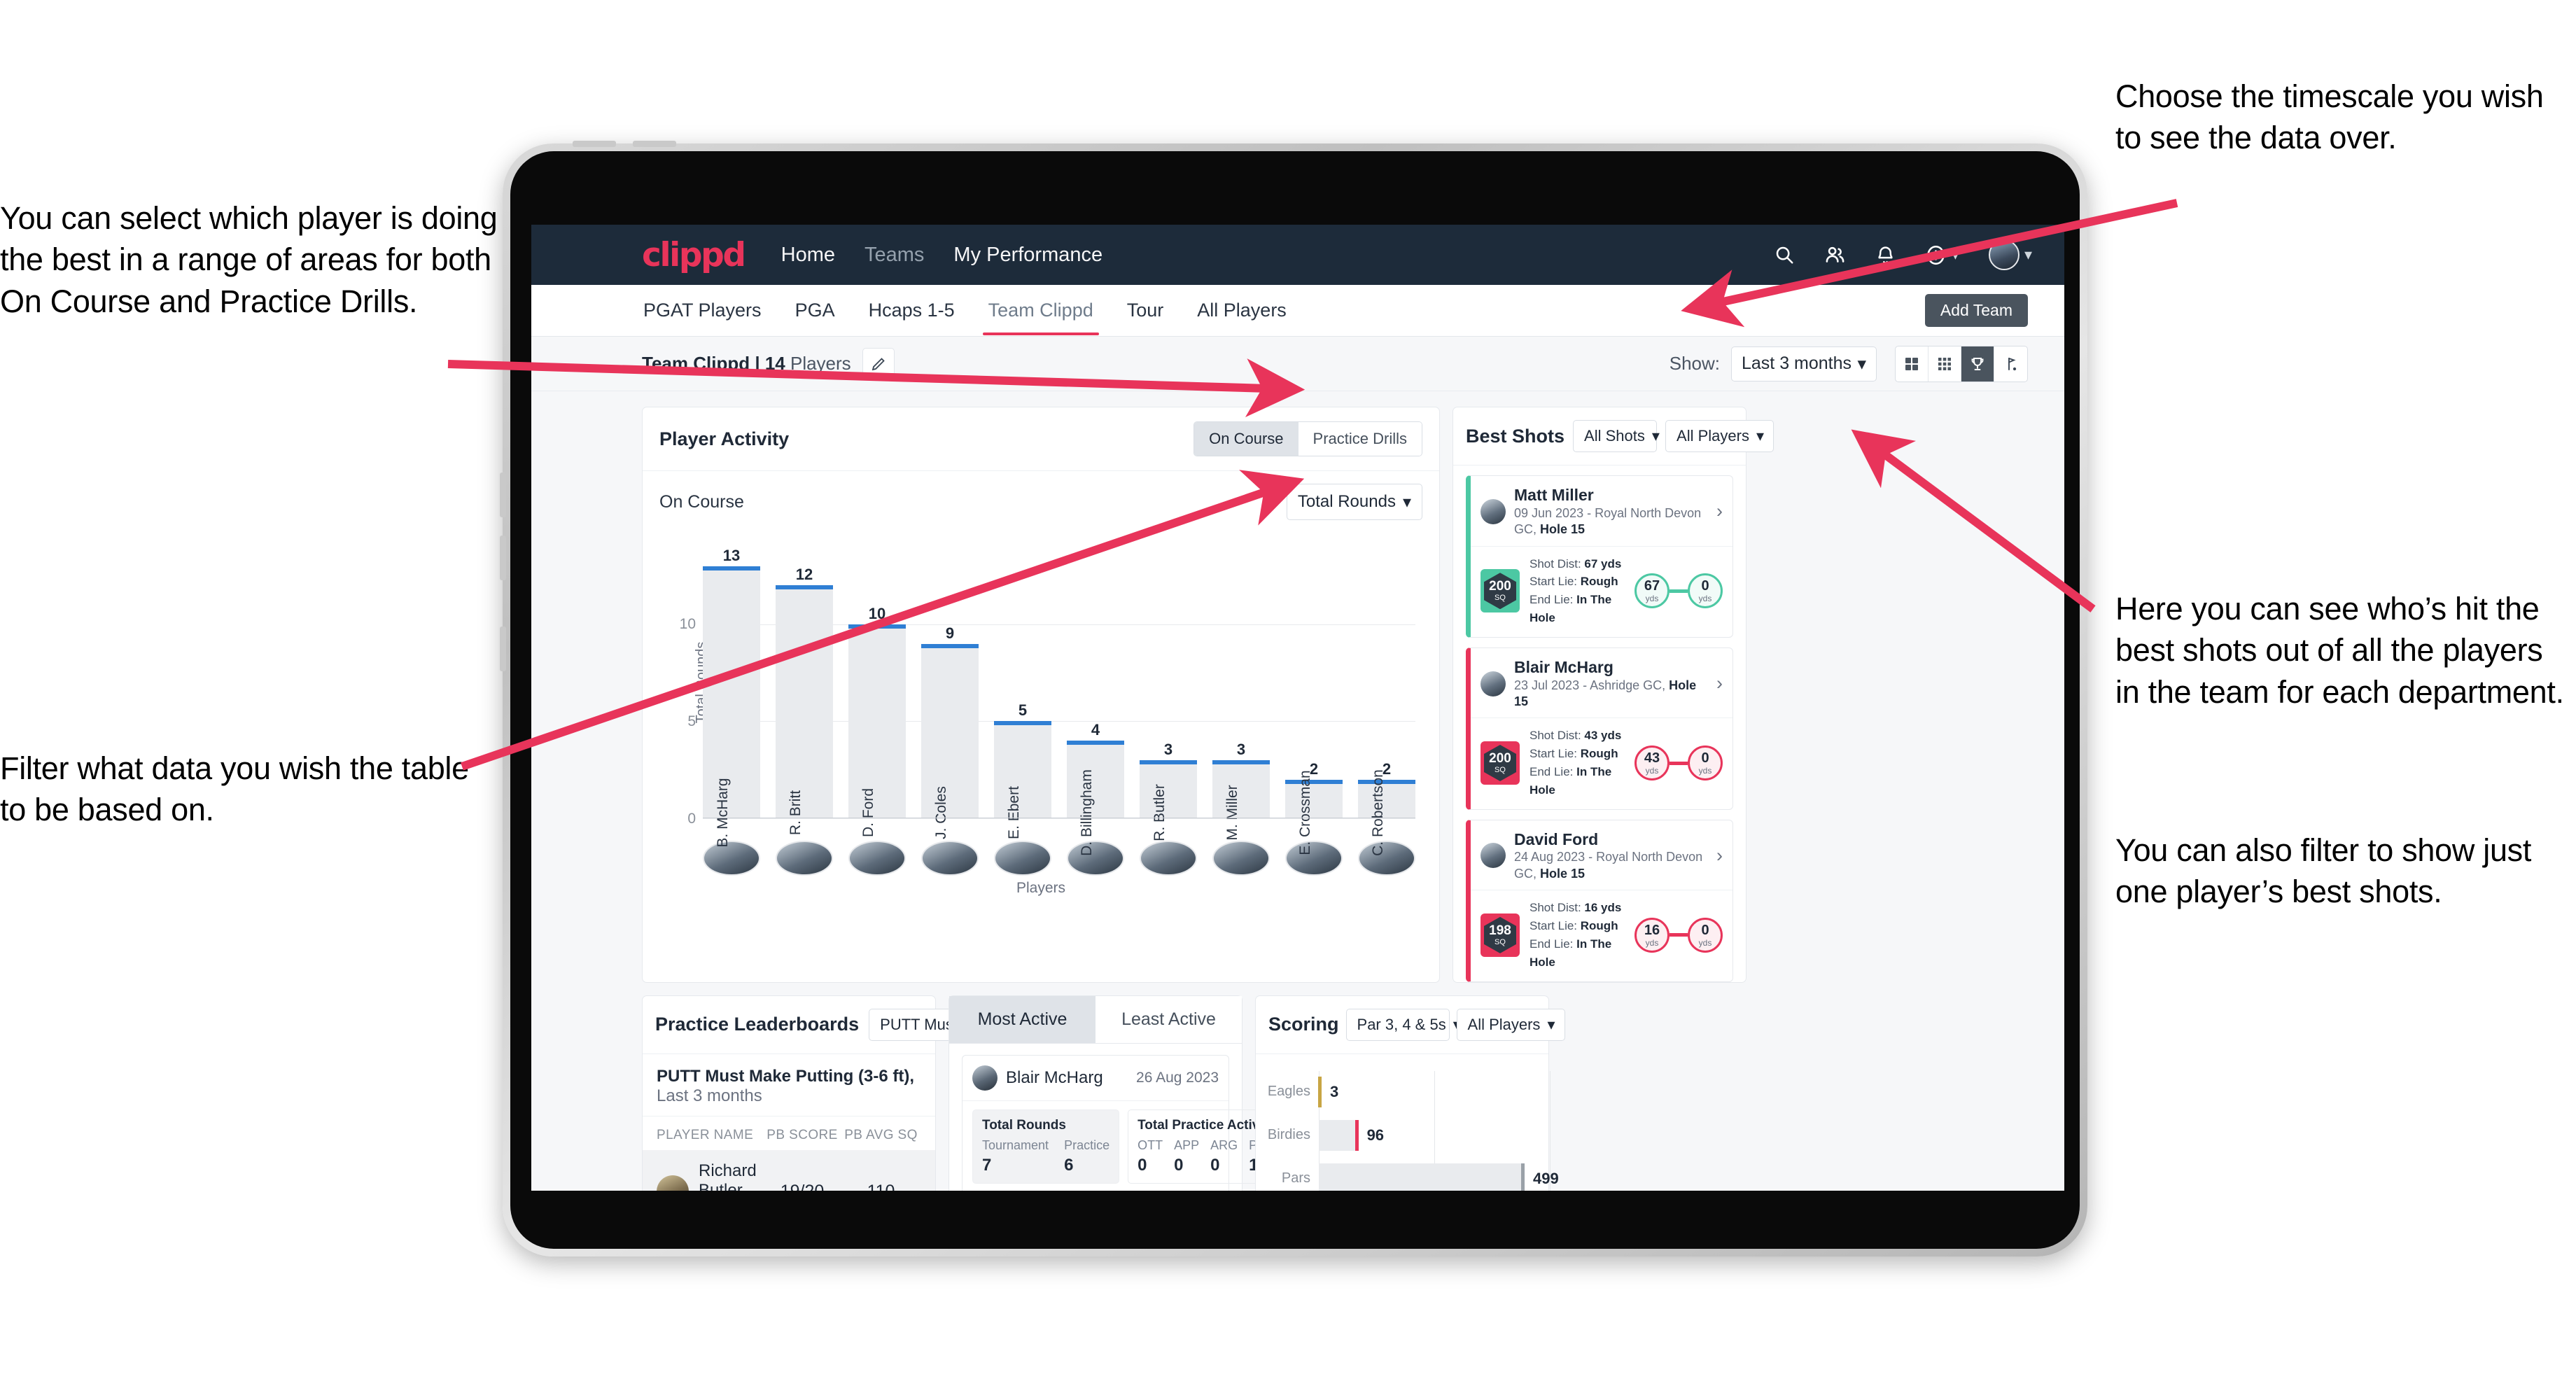 This screenshot has width=2576, height=1386. Describe the element at coordinates (1242, 310) in the screenshot. I see `tab-all-players: All Players` at that location.